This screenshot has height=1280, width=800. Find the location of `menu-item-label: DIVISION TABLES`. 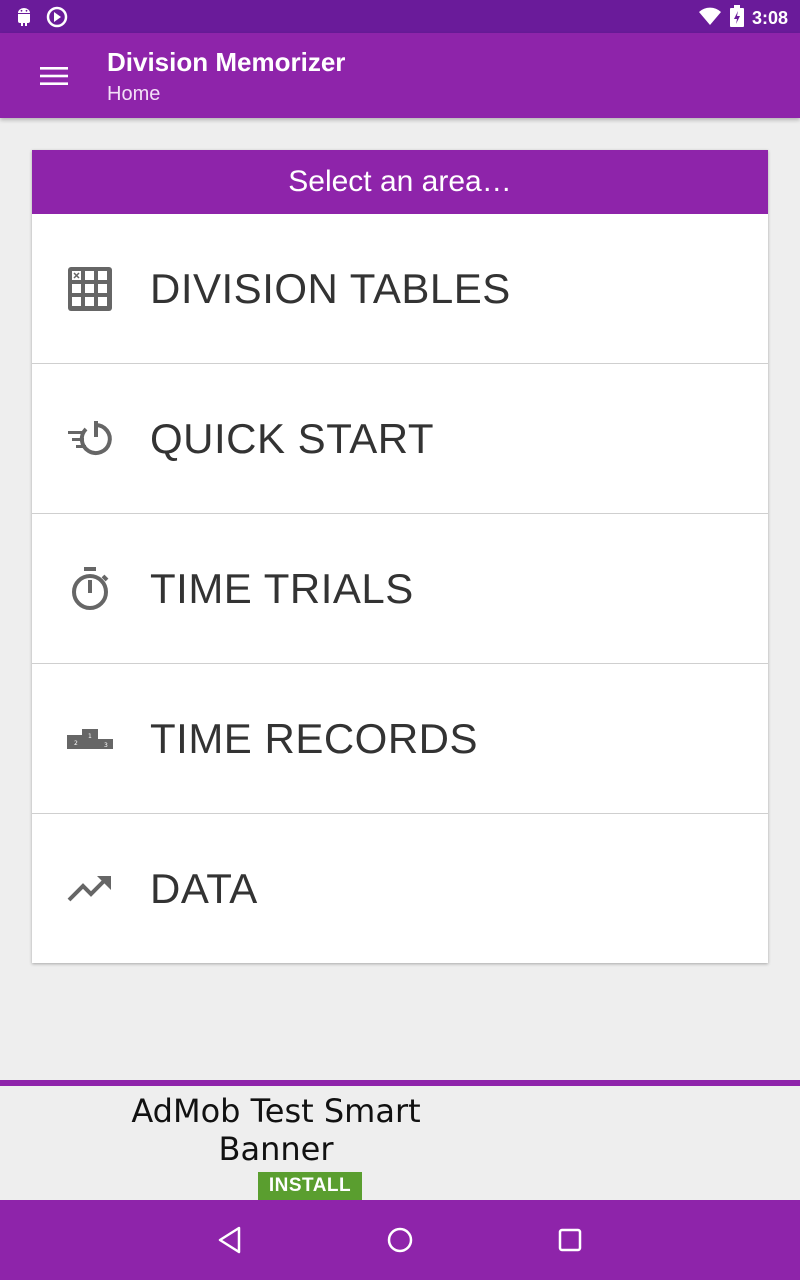

menu-item-label: DIVISION TABLES is located at coordinates (330, 288).